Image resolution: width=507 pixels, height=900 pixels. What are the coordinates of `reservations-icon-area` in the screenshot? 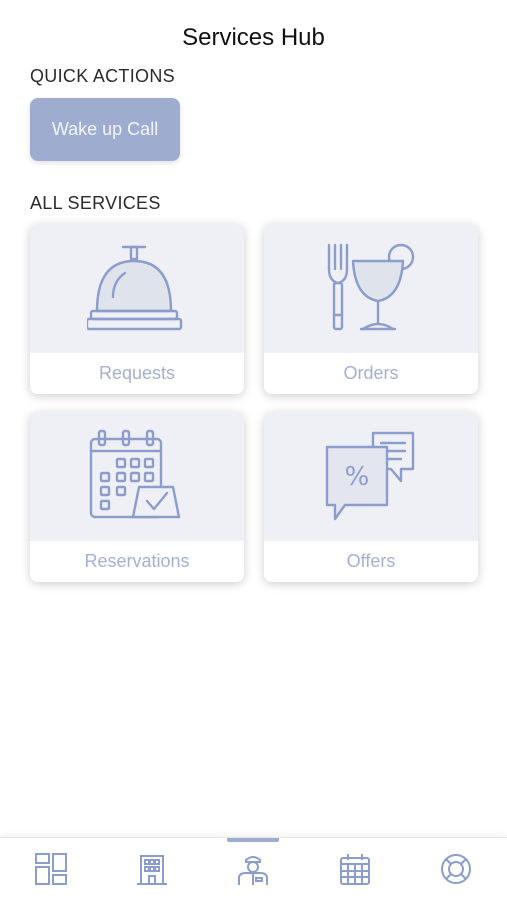 It's located at (137, 476).